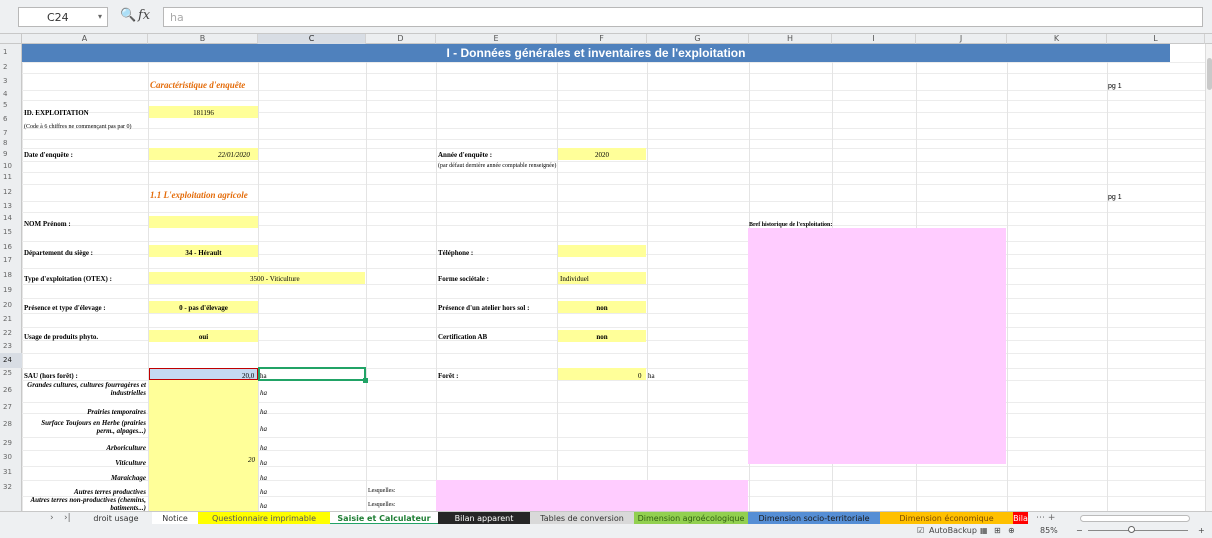  What do you see at coordinates (11, 218) in the screenshot?
I see `row-header-14: 14` at bounding box center [11, 218].